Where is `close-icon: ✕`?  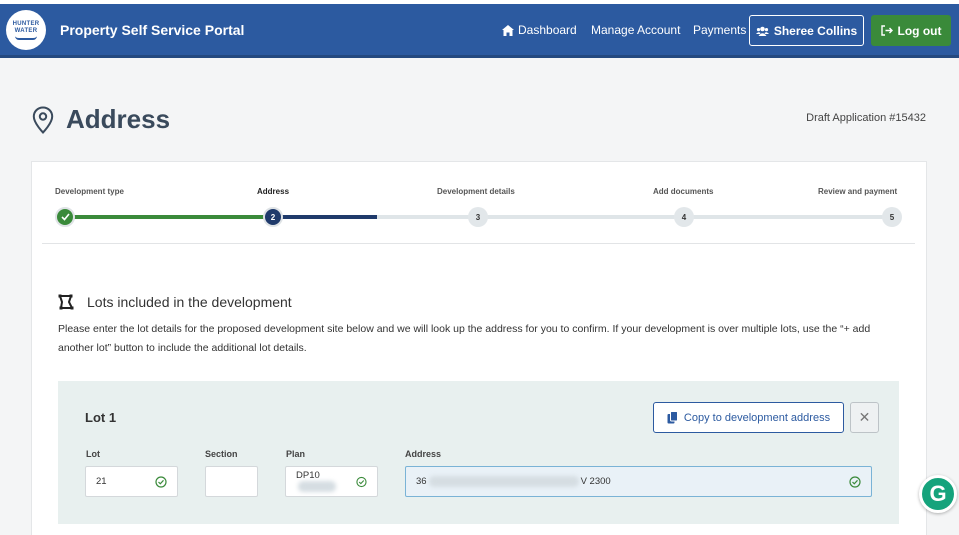 close-icon: ✕ is located at coordinates (864, 417).